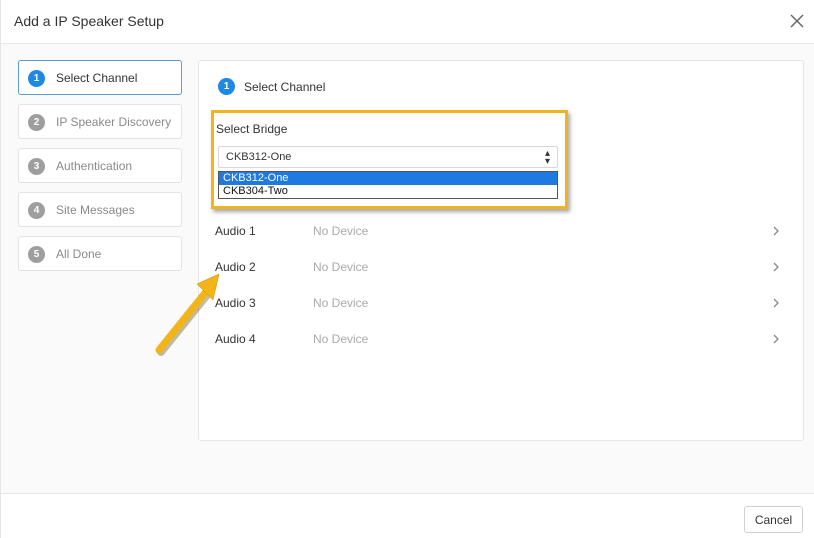 The image size is (814, 538). I want to click on panel-step-number: 1, so click(226, 86).